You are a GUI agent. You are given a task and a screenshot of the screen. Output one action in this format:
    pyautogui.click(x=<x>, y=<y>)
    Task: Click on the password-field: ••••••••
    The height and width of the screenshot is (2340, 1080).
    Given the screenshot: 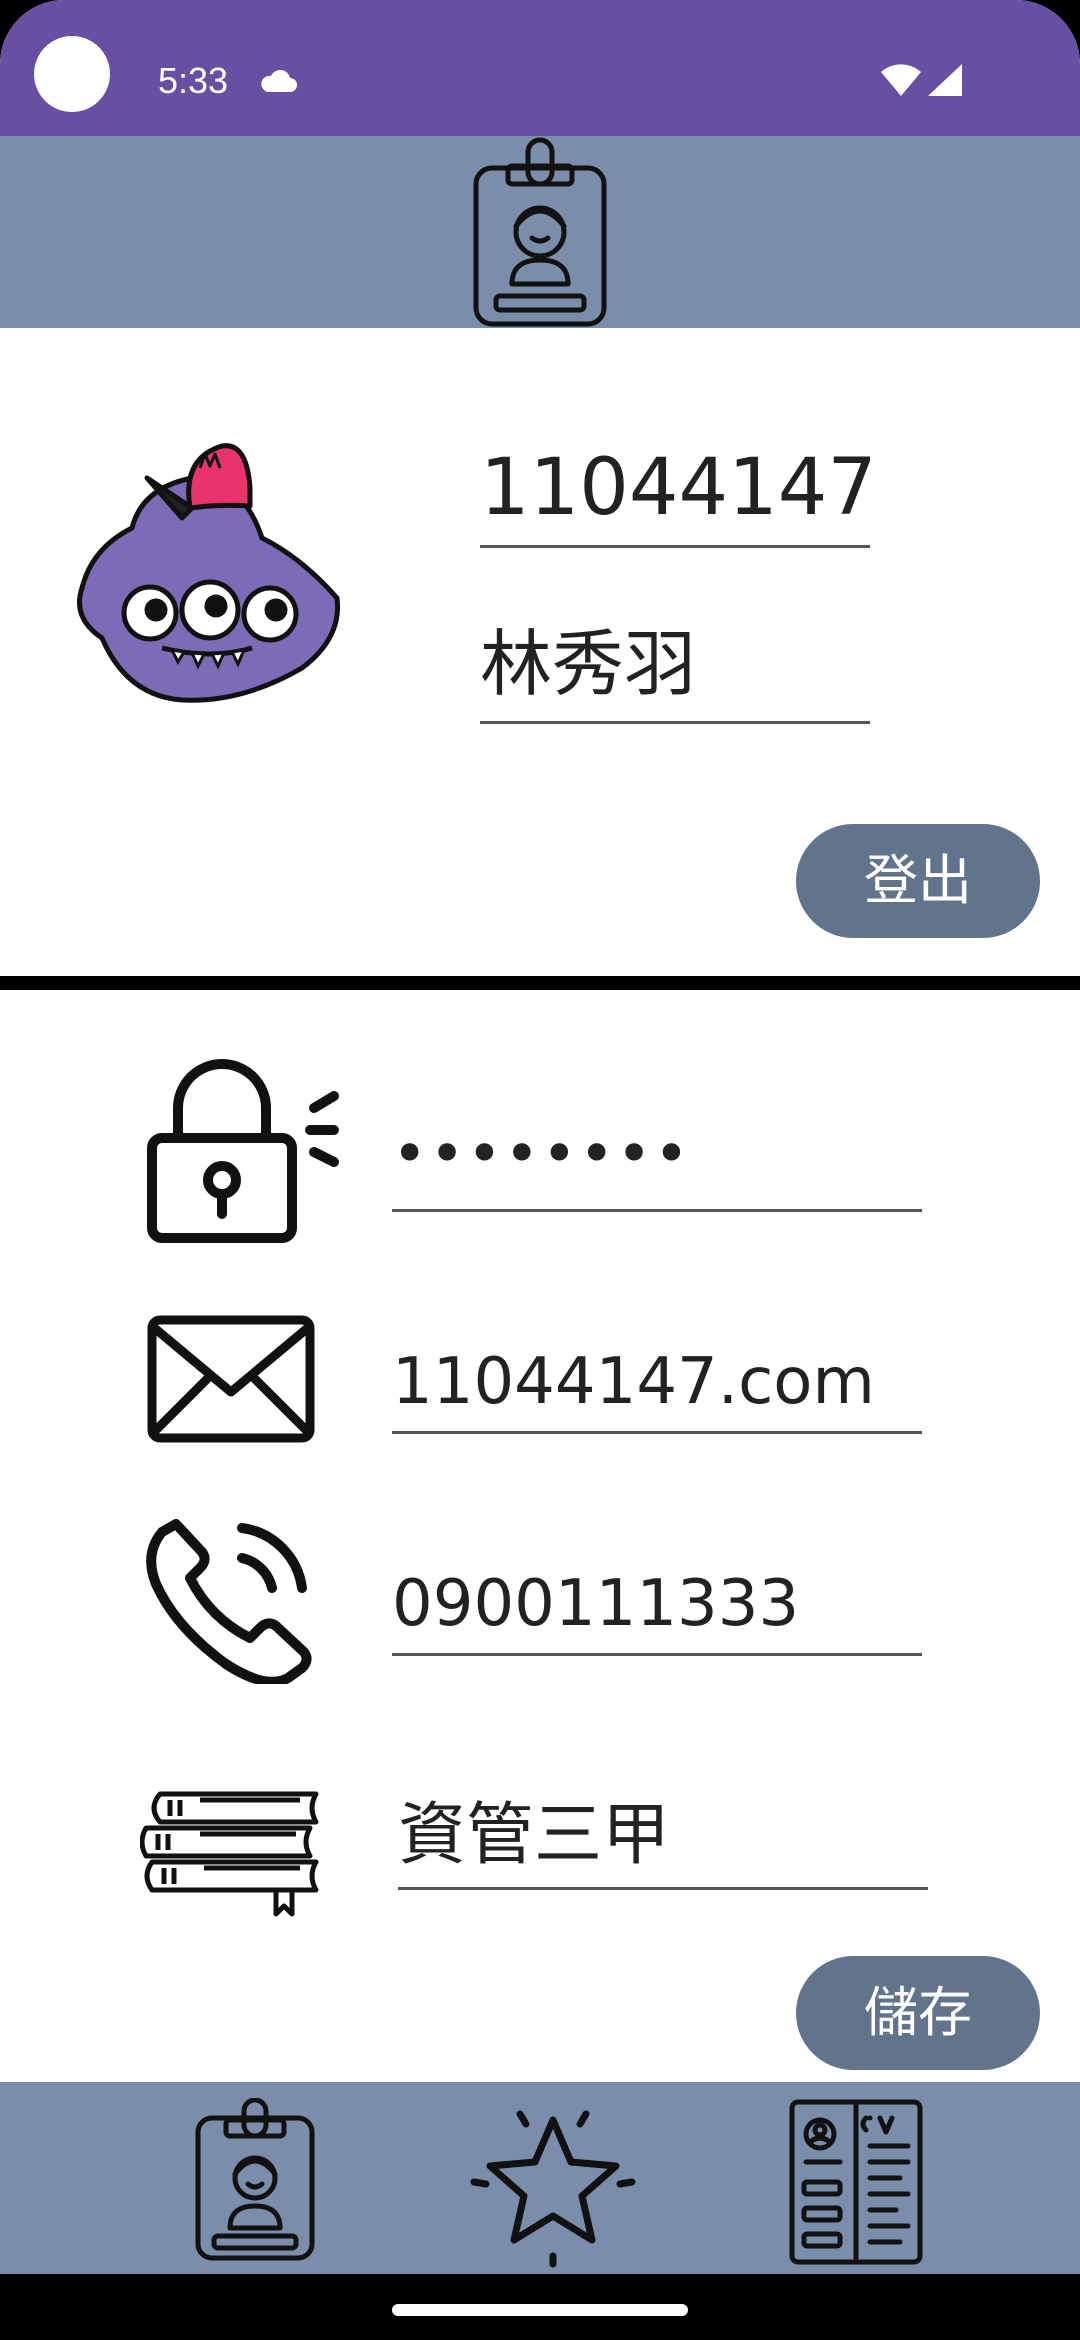 What is the action you would take?
    pyautogui.click(x=657, y=1162)
    